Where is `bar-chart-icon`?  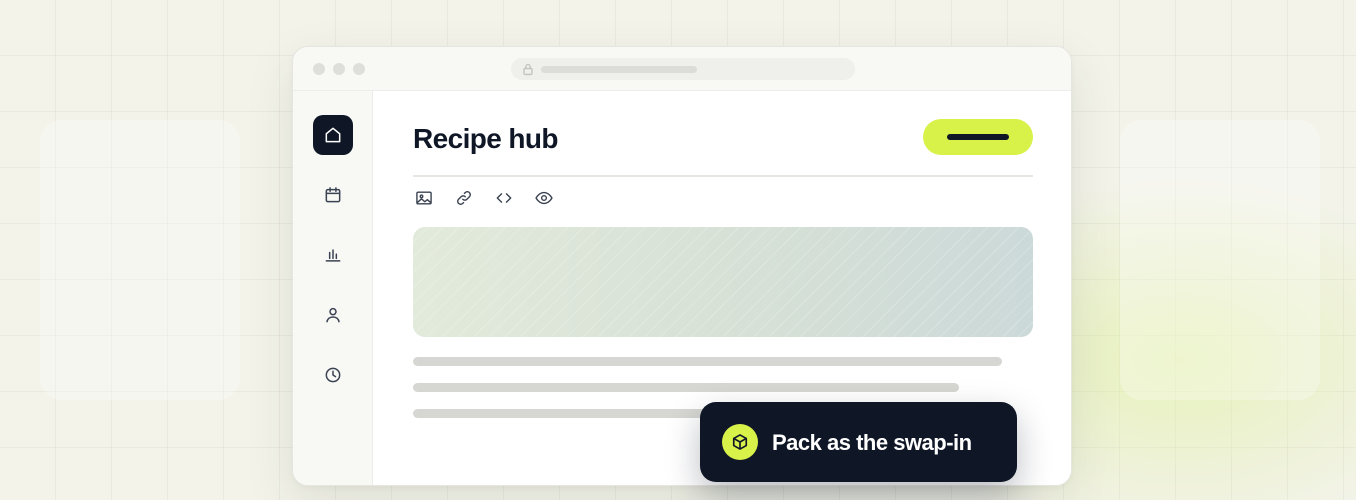 bar-chart-icon is located at coordinates (333, 255).